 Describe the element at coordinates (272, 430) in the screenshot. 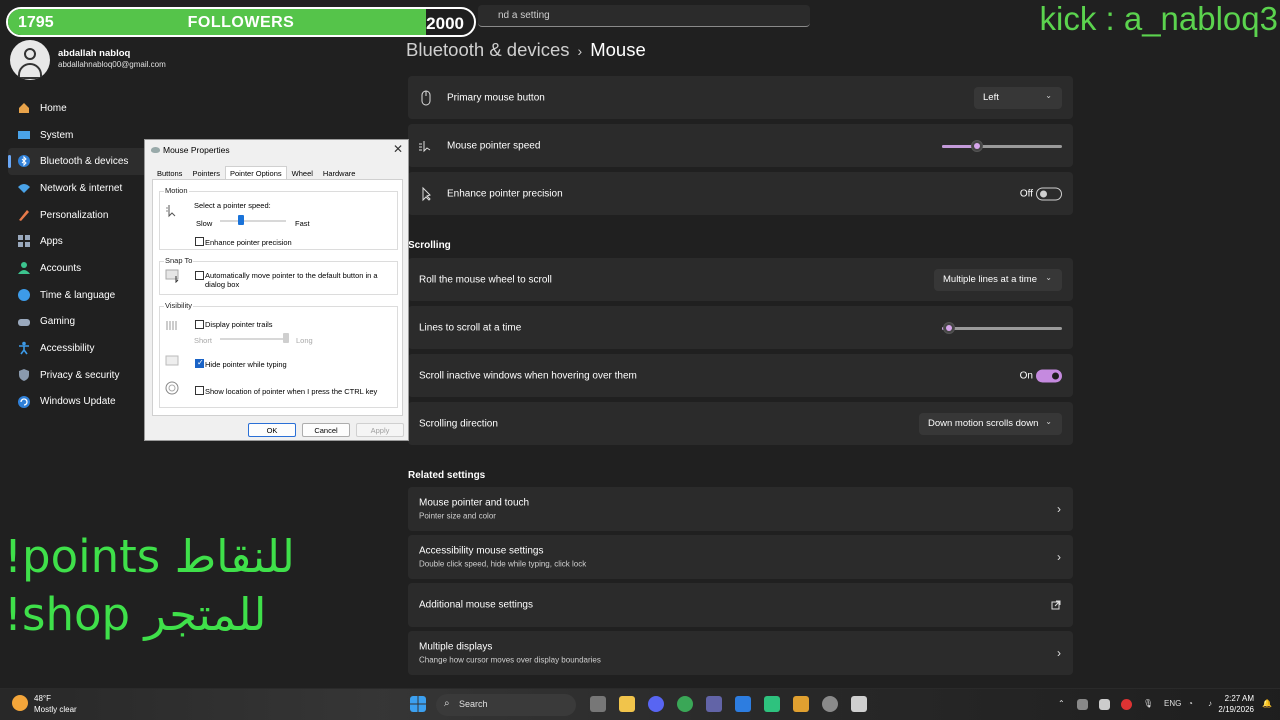

I see `ok-button: OK` at that location.